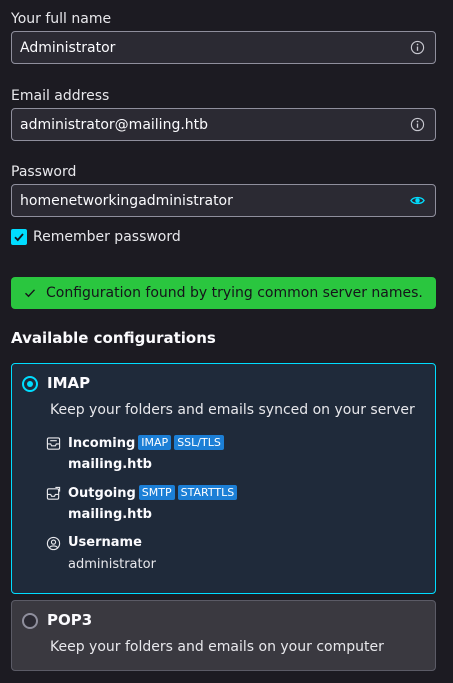 The width and height of the screenshot is (453, 683). Describe the element at coordinates (105, 542) in the screenshot. I see `username-label: Username` at that location.